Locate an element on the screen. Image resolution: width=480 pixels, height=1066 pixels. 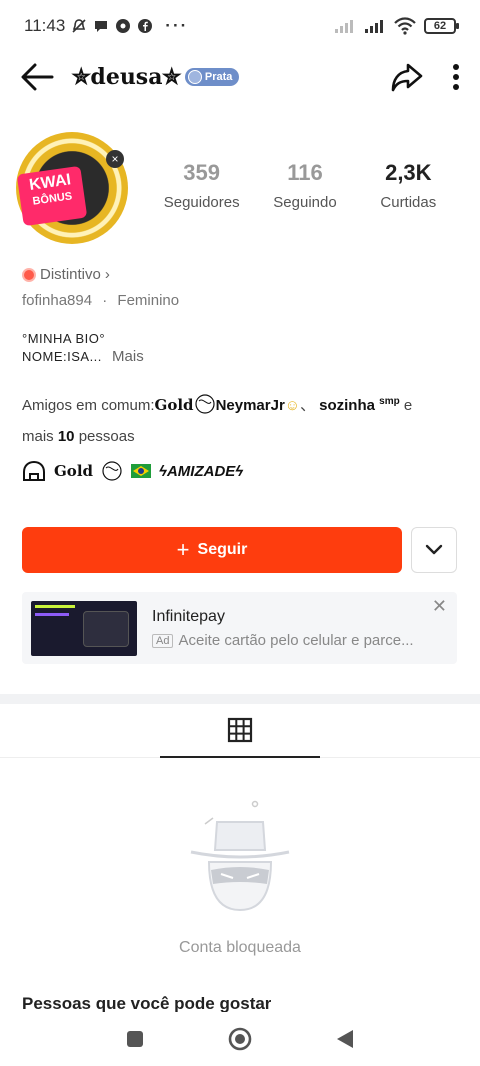
group-row: Gold ϟAMIZADEϟ is located at coordinates (132, 471).